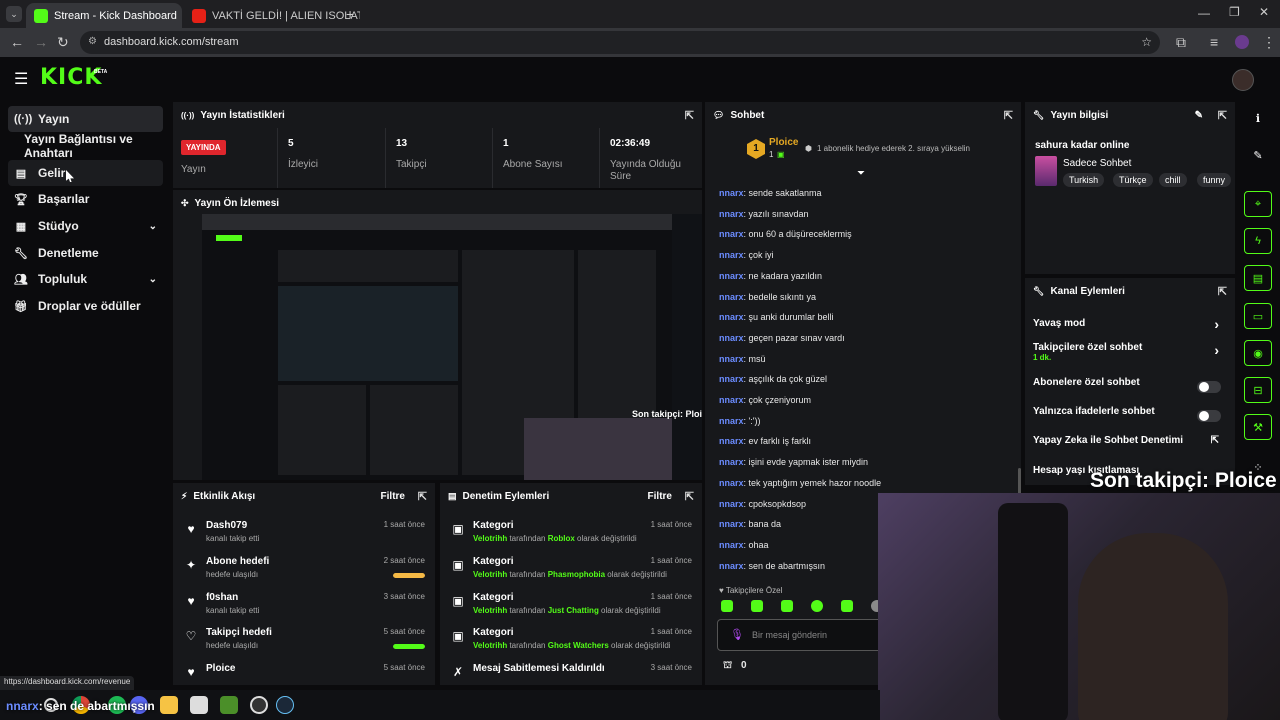  I want to click on tab-kick-dashboard: Stream - Kick Dashboard ✕, so click(104, 15).